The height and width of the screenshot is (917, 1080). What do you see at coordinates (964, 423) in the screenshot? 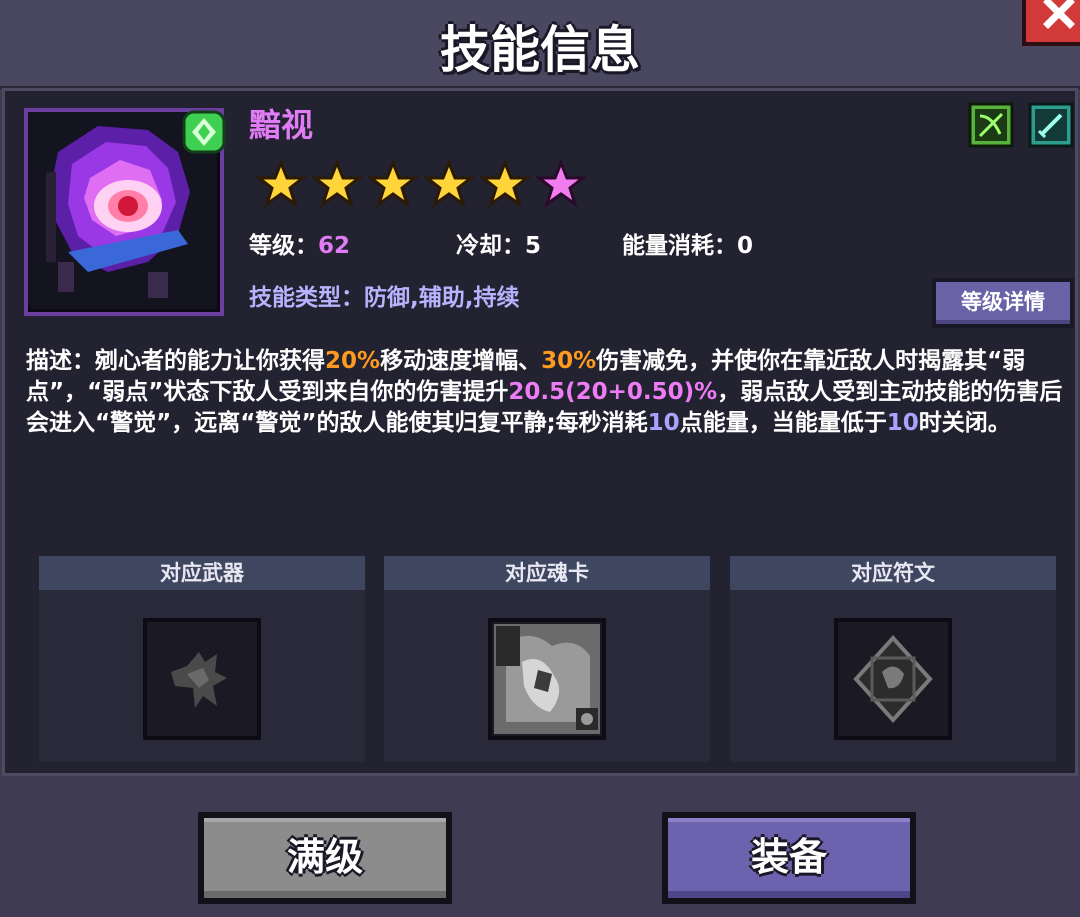
I see `description-text: 时关闭。` at bounding box center [964, 423].